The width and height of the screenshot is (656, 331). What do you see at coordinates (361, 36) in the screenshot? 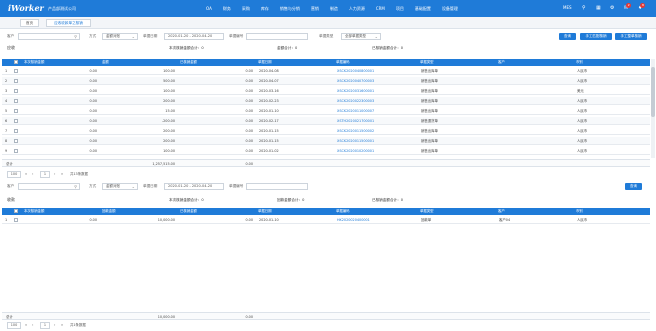
I see `doctype-select: 全部单据类型 ⌄` at bounding box center [361, 36].